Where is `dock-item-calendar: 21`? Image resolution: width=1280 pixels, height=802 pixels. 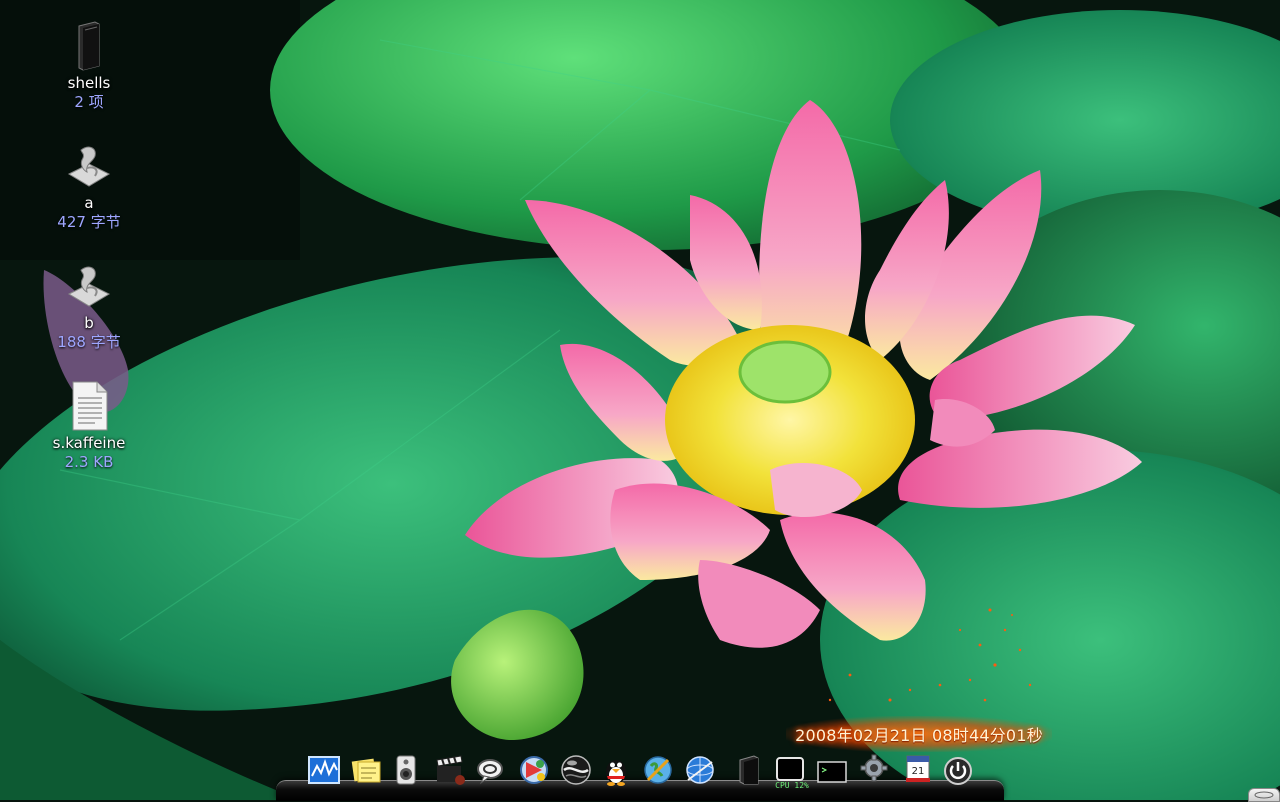 dock-item-calendar: 21 is located at coordinates (918, 774).